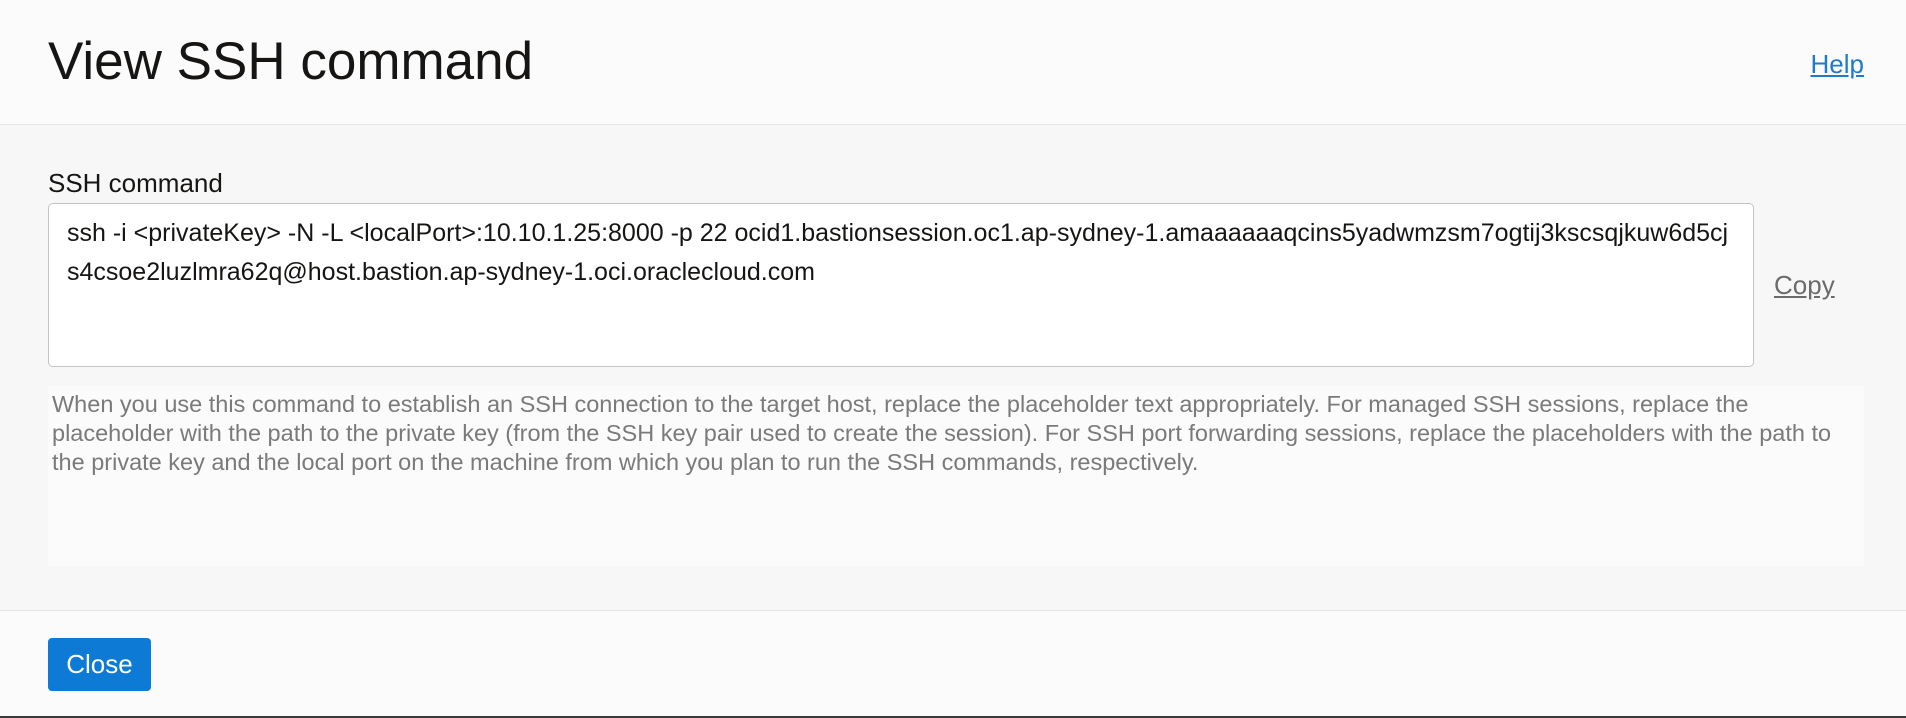 The image size is (1906, 718). I want to click on dialog-title: View SSH command, so click(291, 61).